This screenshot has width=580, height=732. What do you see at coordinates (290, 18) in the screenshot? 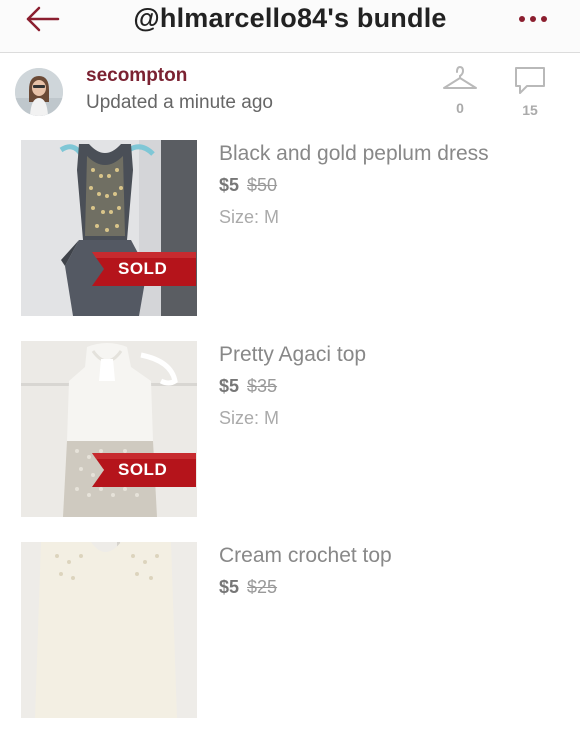
I see `page-title: @hlmarcello84's bundle` at bounding box center [290, 18].